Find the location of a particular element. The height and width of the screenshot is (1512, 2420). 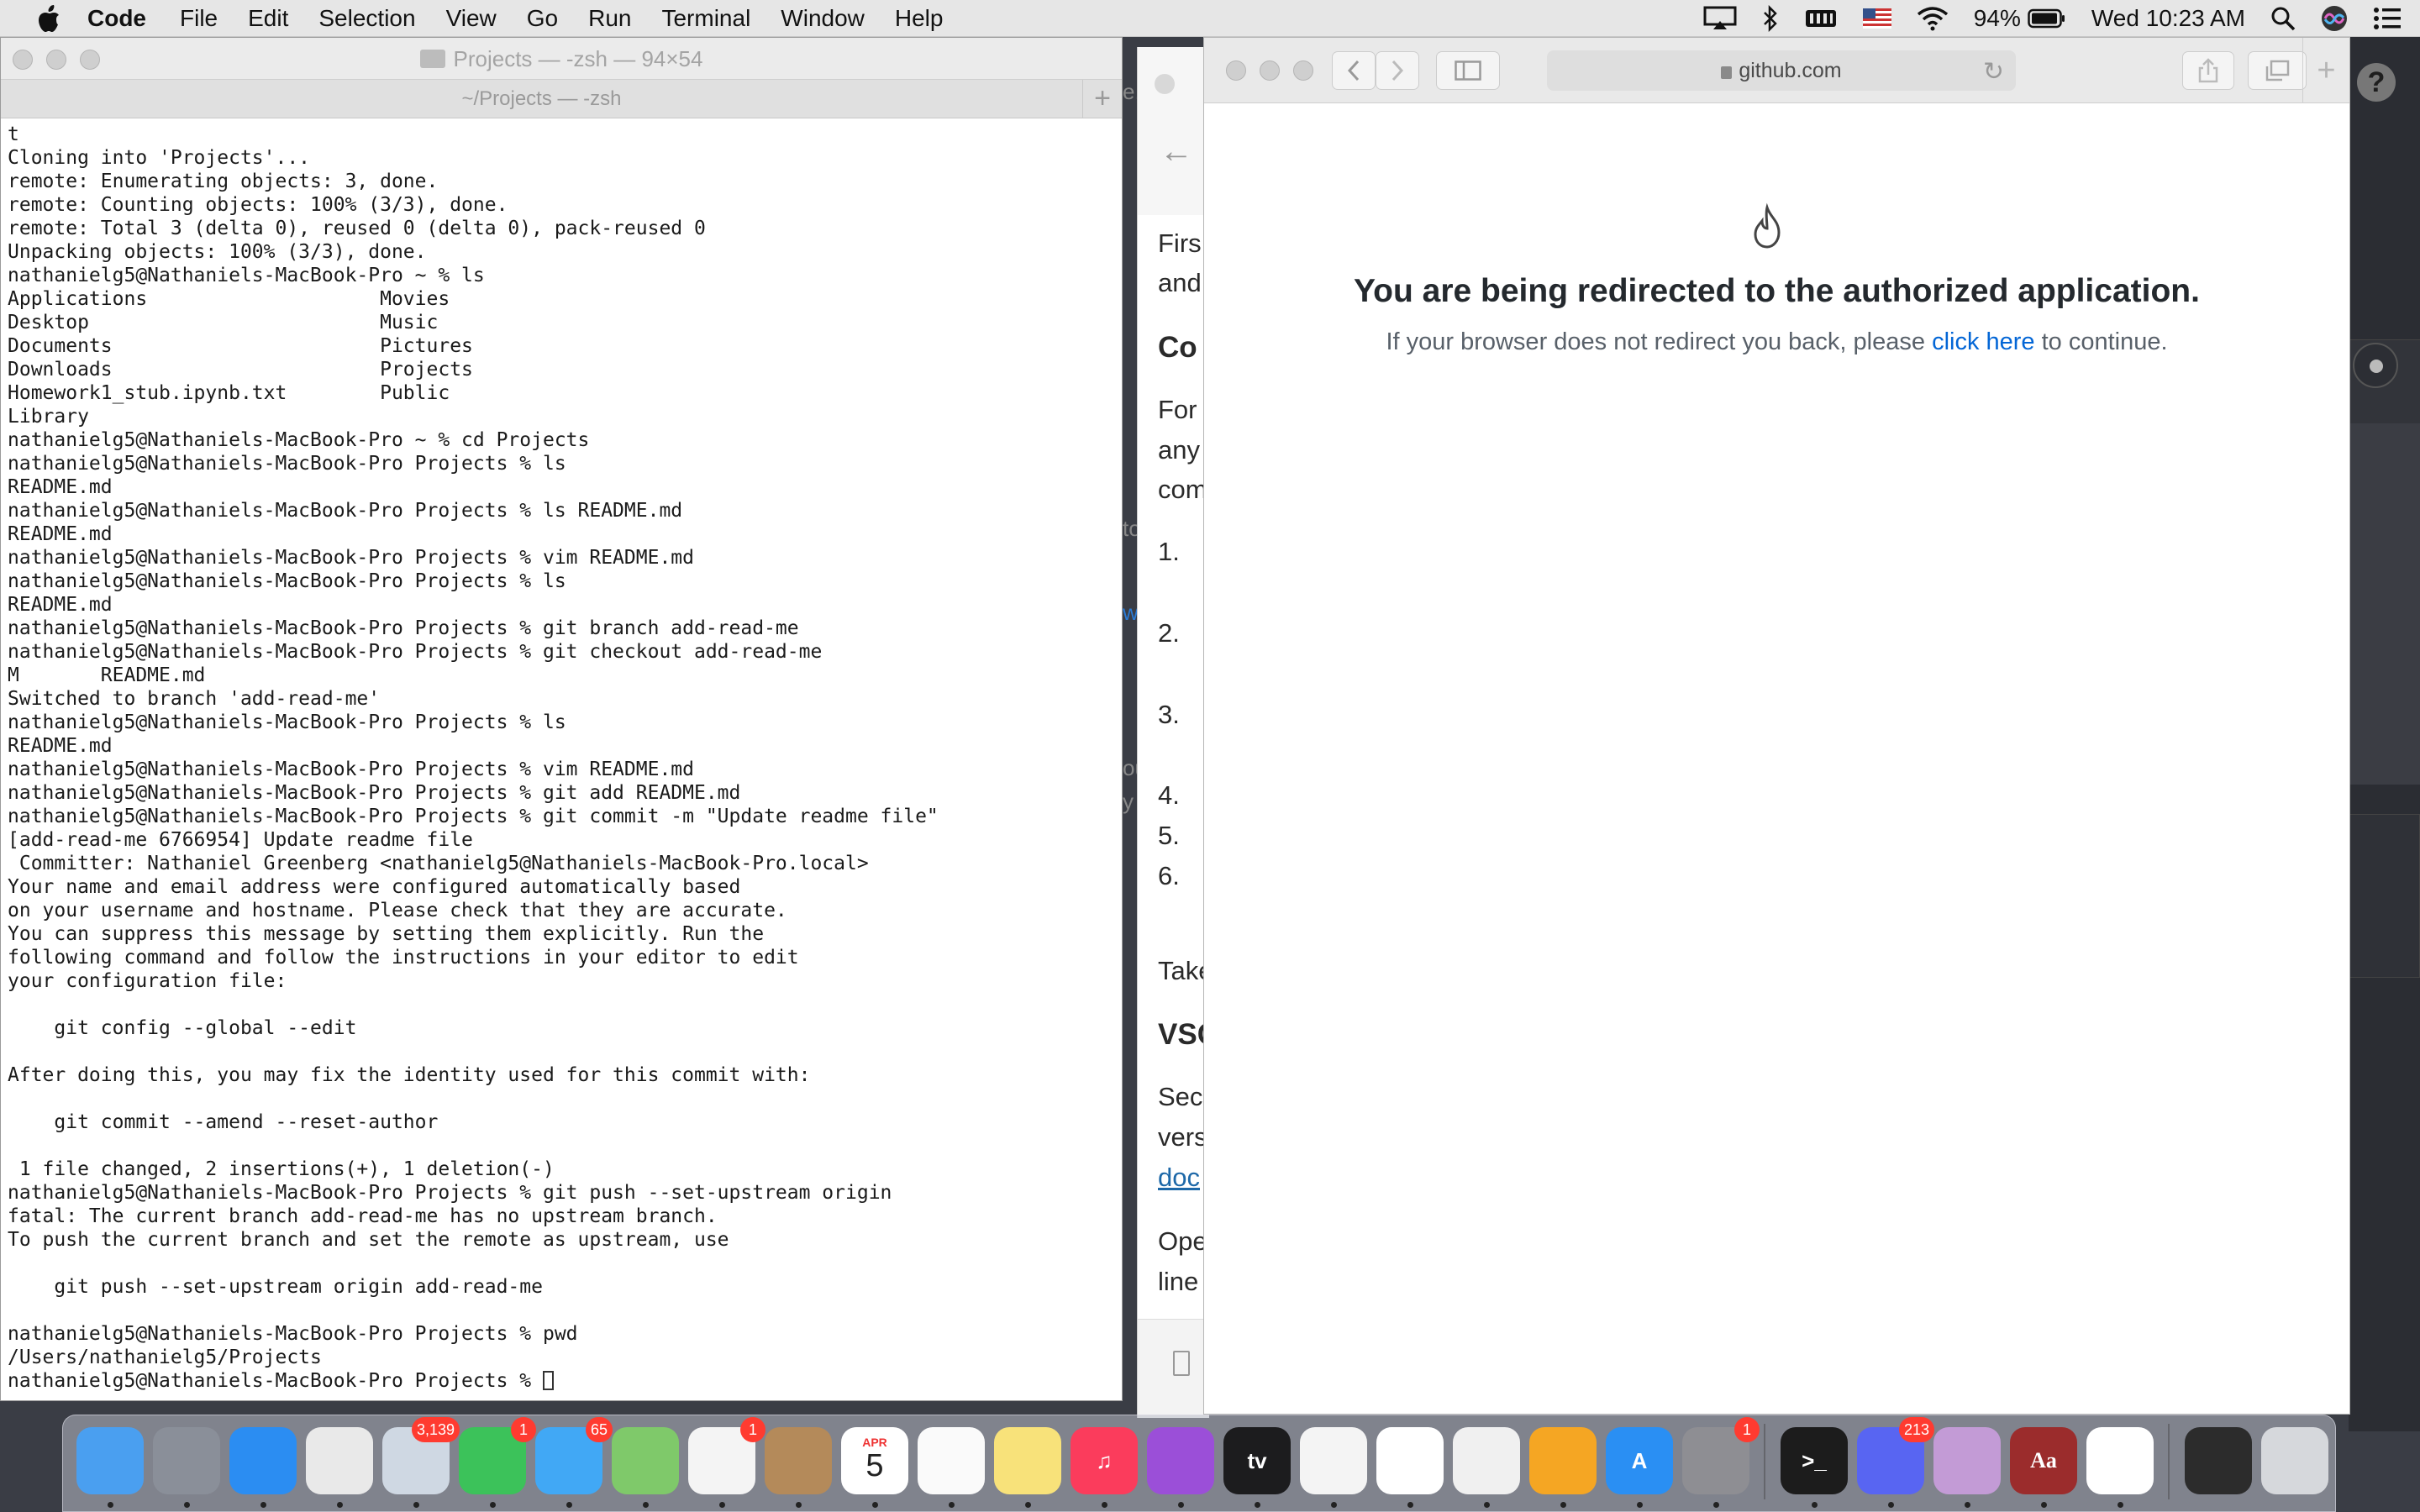

dock-terminal-icon: >_ is located at coordinates (1814, 1467).